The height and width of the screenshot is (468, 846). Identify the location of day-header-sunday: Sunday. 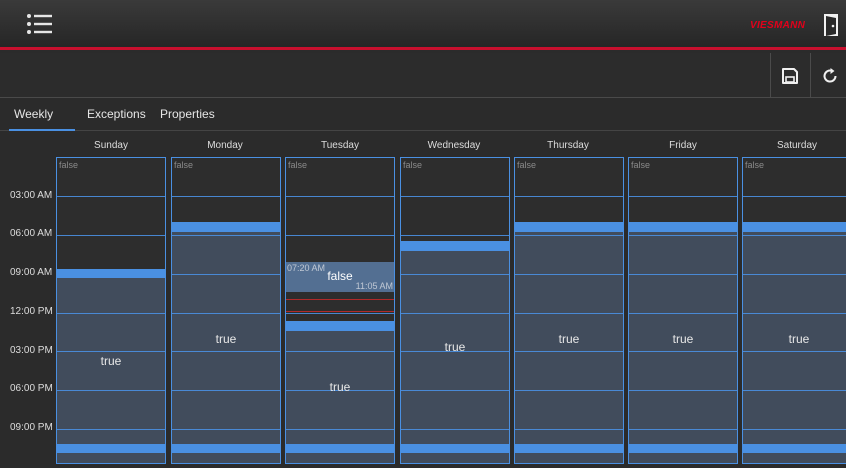
(111, 145).